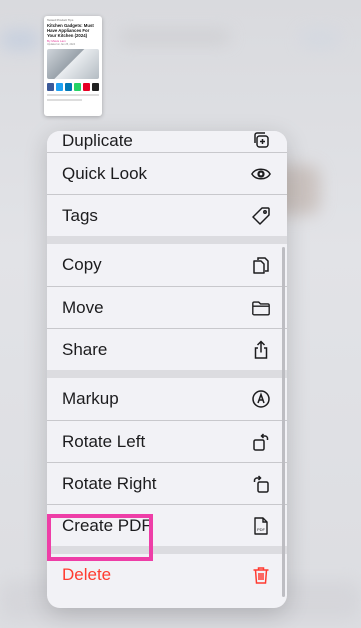 This screenshot has height=628, width=361. I want to click on pdf-doc-icon: PDF, so click(261, 526).